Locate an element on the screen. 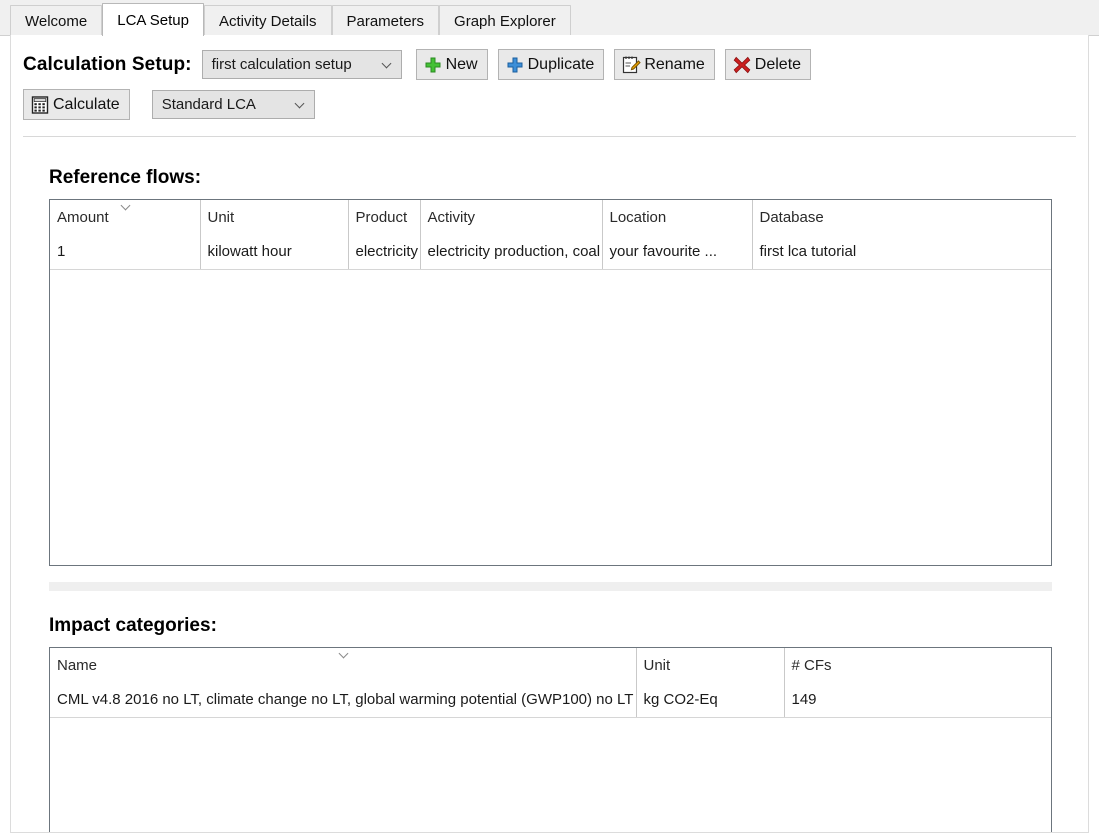 Image resolution: width=1099 pixels, height=833 pixels. tab-label: Activity Details is located at coordinates (267, 21).